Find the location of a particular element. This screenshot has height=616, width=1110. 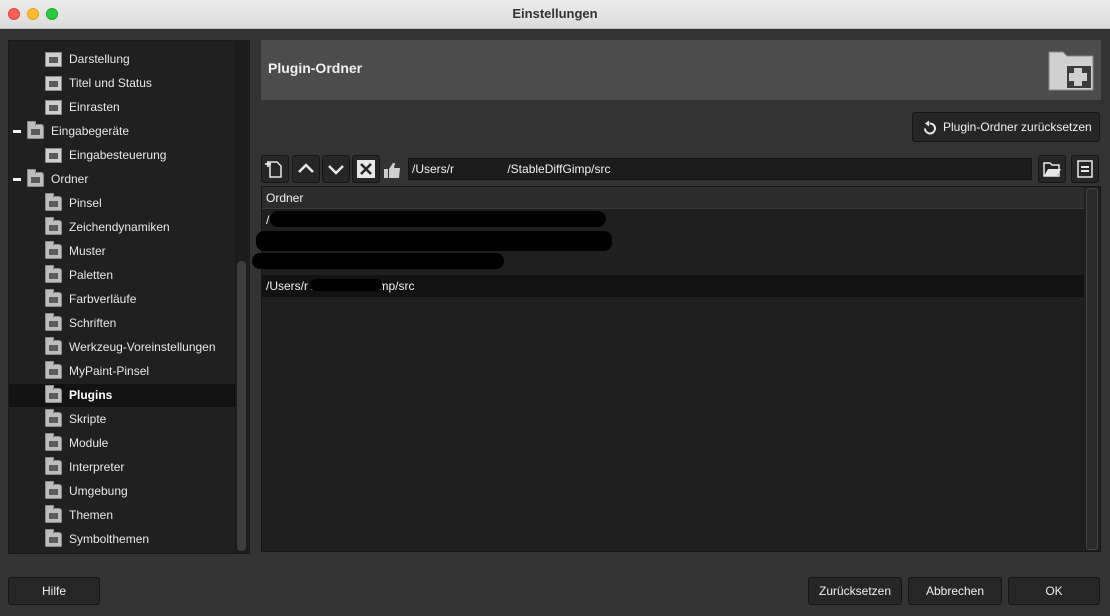

tree-scrollbar-thumb is located at coordinates (241, 406).